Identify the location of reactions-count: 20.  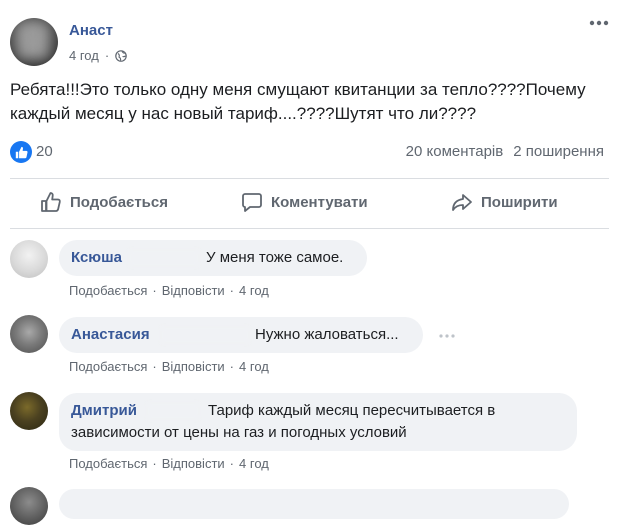
(44, 151).